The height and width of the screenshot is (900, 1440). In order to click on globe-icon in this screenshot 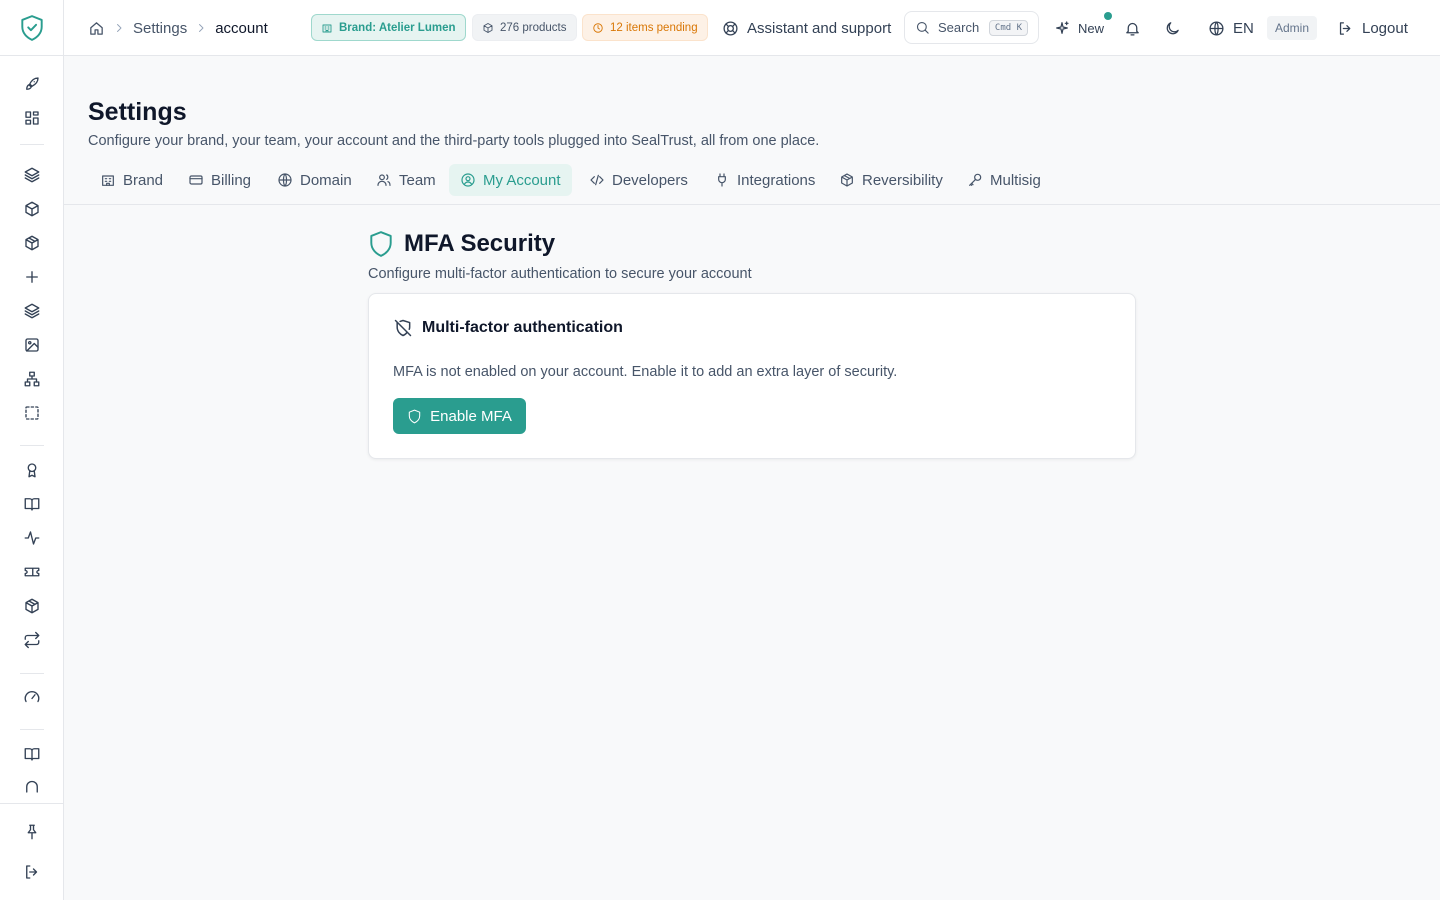, I will do `click(285, 180)`.